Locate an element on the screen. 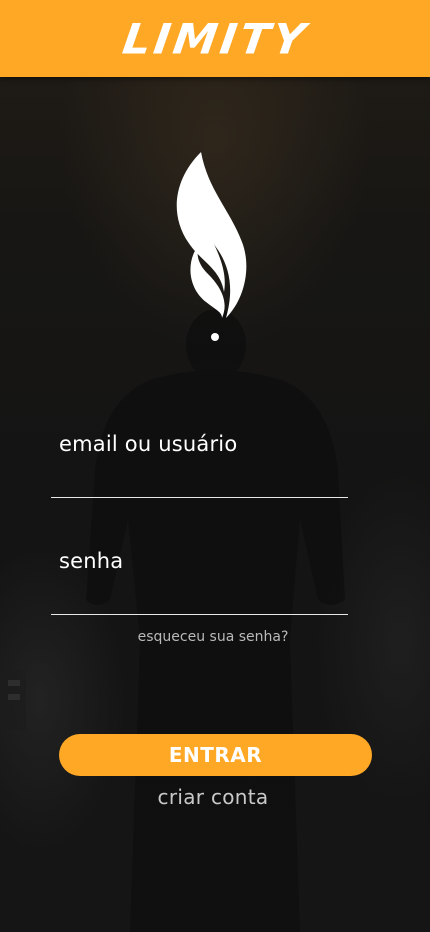 This screenshot has width=430, height=932. forgot-password-link: esqueceu sua senha? is located at coordinates (213, 637).